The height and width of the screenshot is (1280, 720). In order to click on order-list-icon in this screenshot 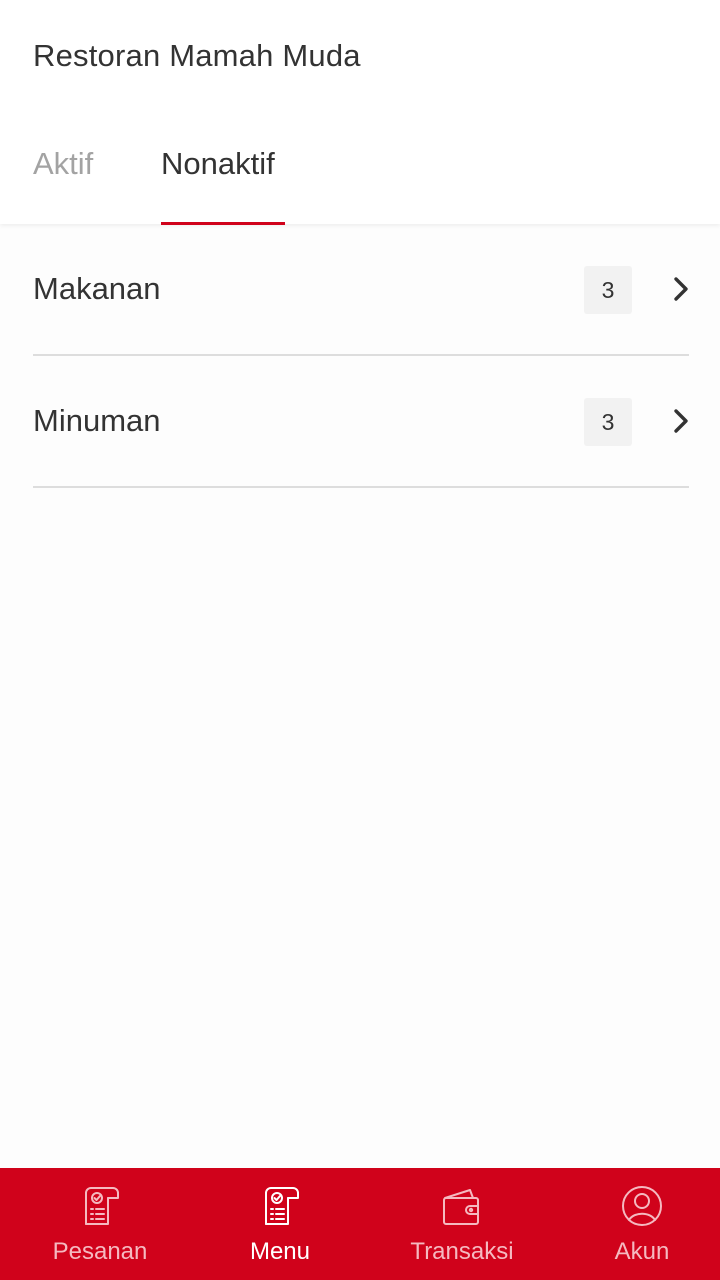, I will do `click(102, 1206)`.